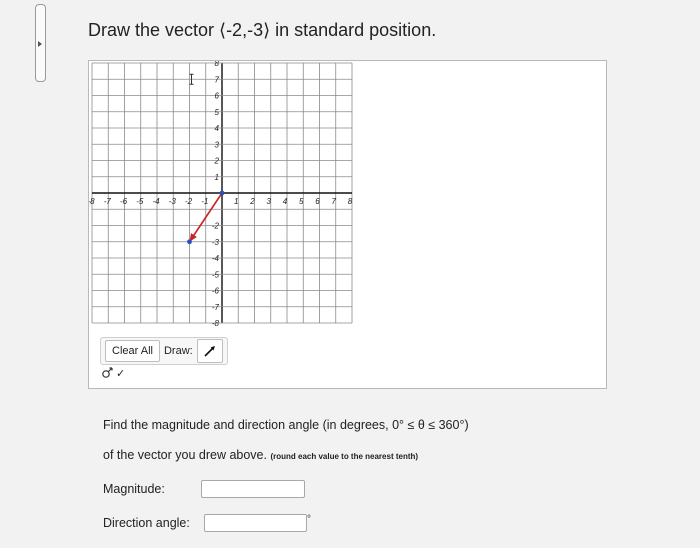  I want to click on draw-label: Draw:, so click(178, 351).